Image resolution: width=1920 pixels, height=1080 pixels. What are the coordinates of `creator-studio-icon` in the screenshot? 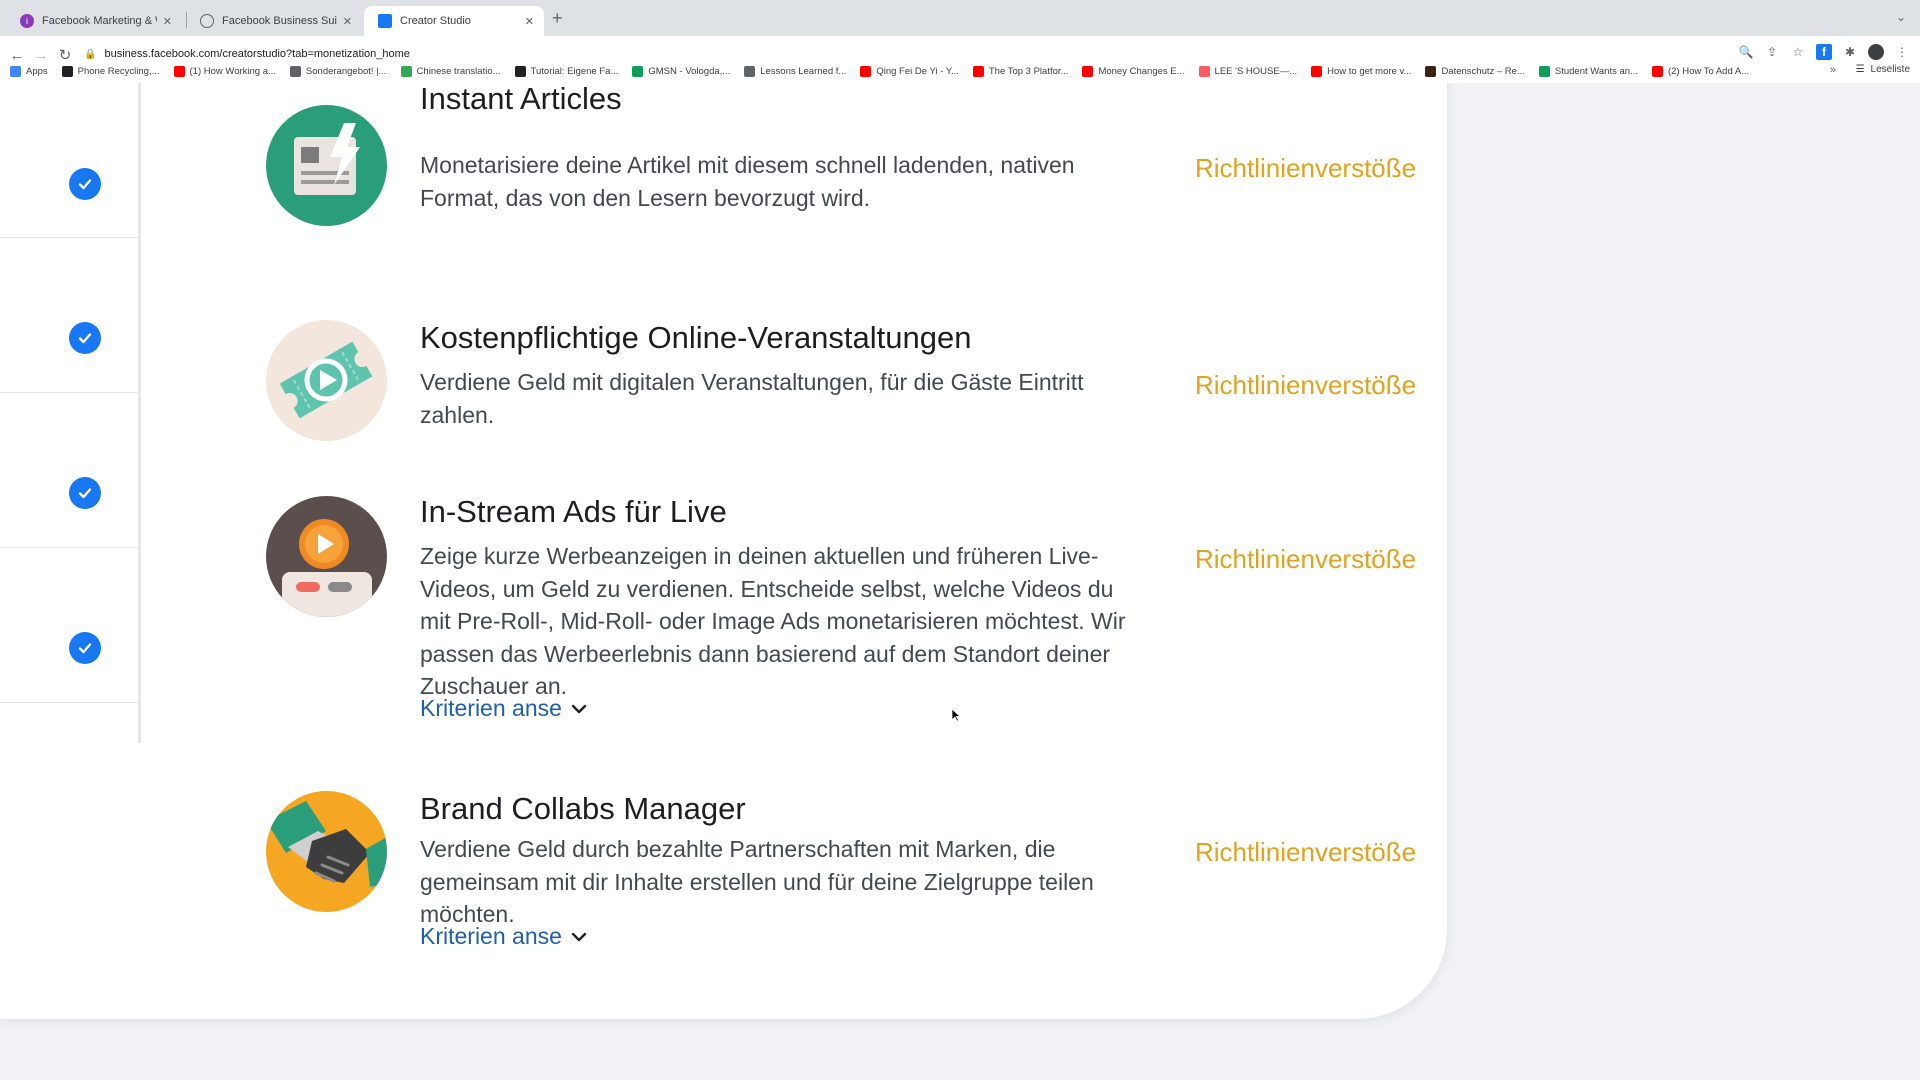 It's located at (385, 21).